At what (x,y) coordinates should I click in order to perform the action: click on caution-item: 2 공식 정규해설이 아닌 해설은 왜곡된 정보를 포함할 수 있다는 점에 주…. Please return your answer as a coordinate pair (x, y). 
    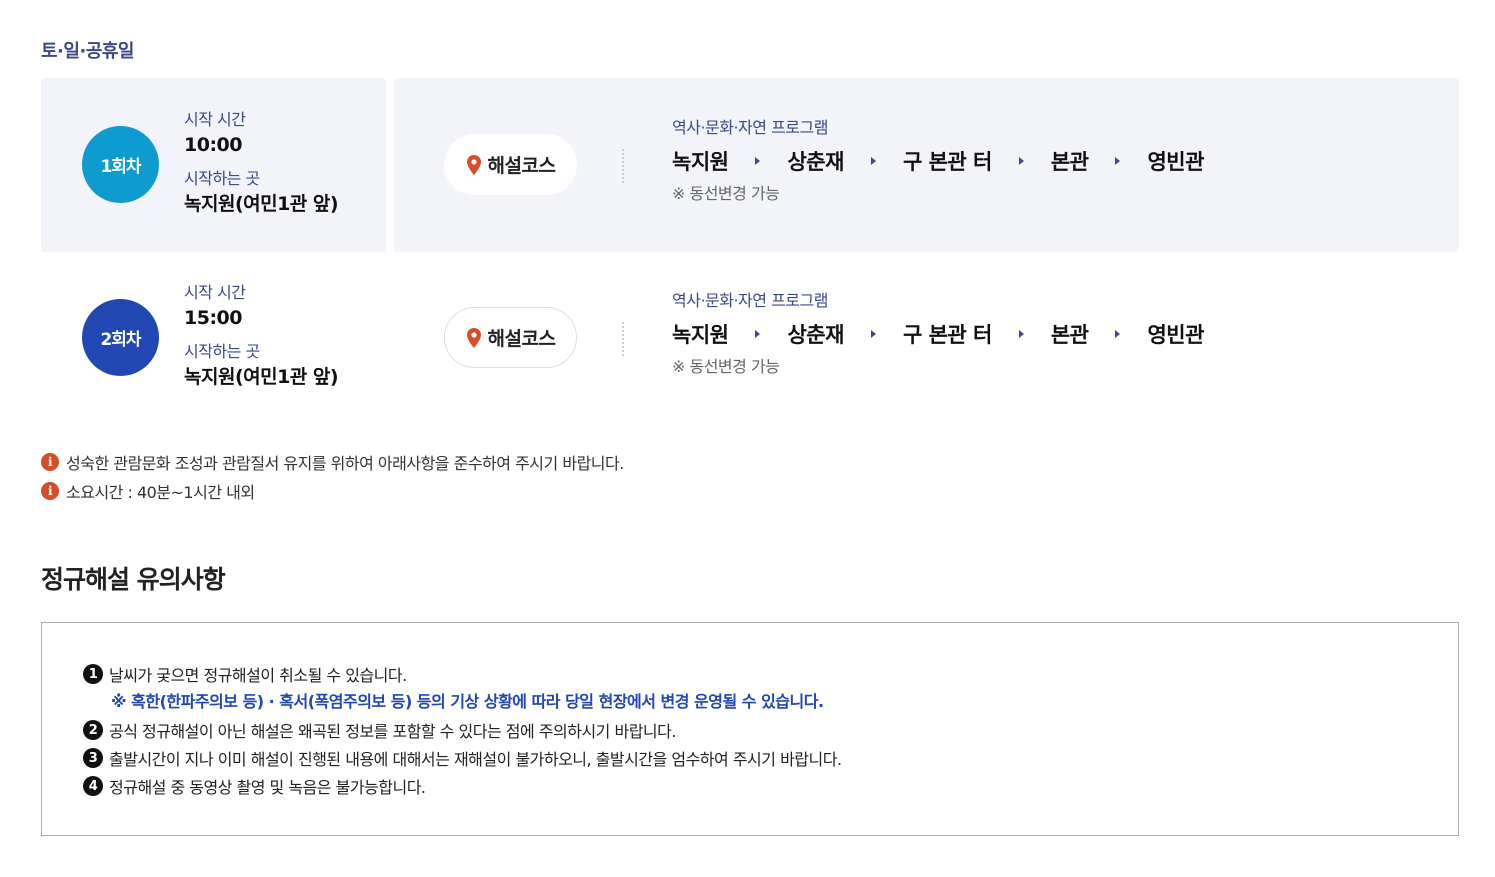
    Looking at the image, I should click on (462, 730).